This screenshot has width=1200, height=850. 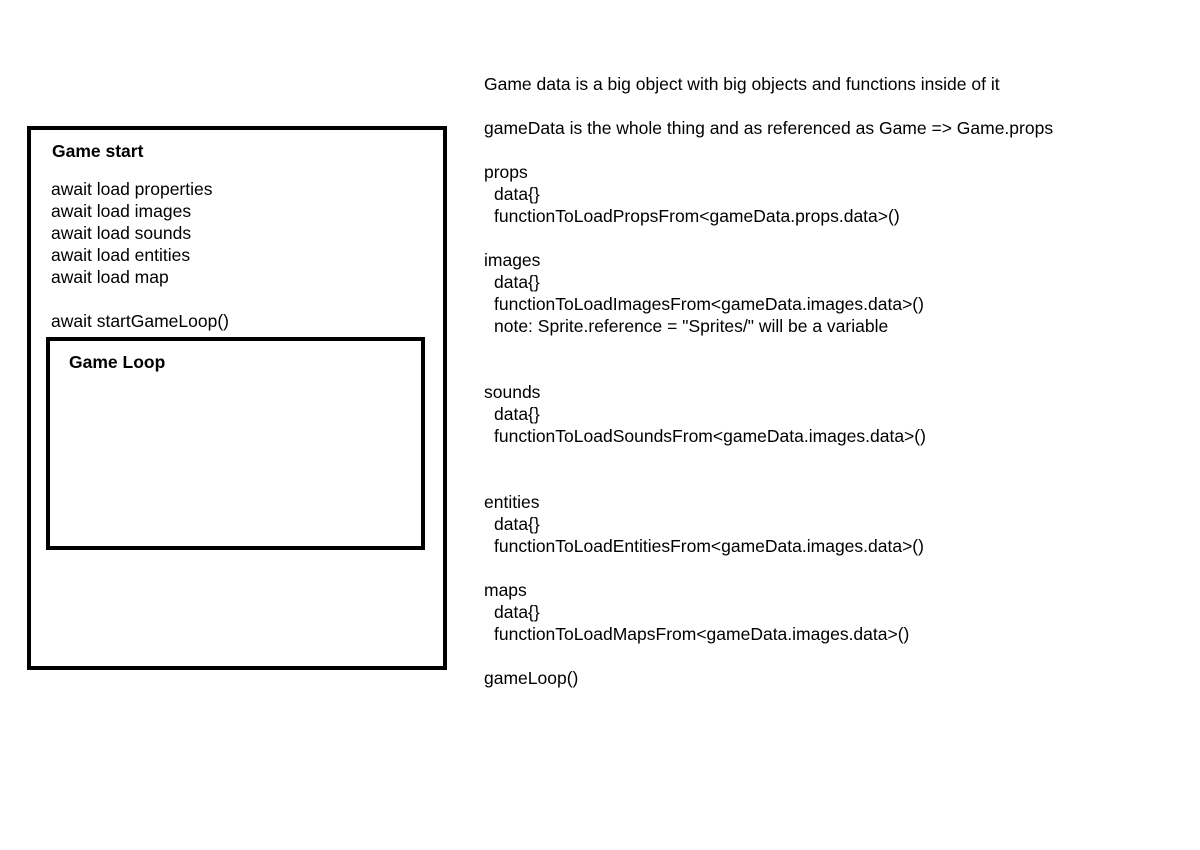 What do you see at coordinates (531, 678) in the screenshot?
I see `game-loop-call: gameLoop()` at bounding box center [531, 678].